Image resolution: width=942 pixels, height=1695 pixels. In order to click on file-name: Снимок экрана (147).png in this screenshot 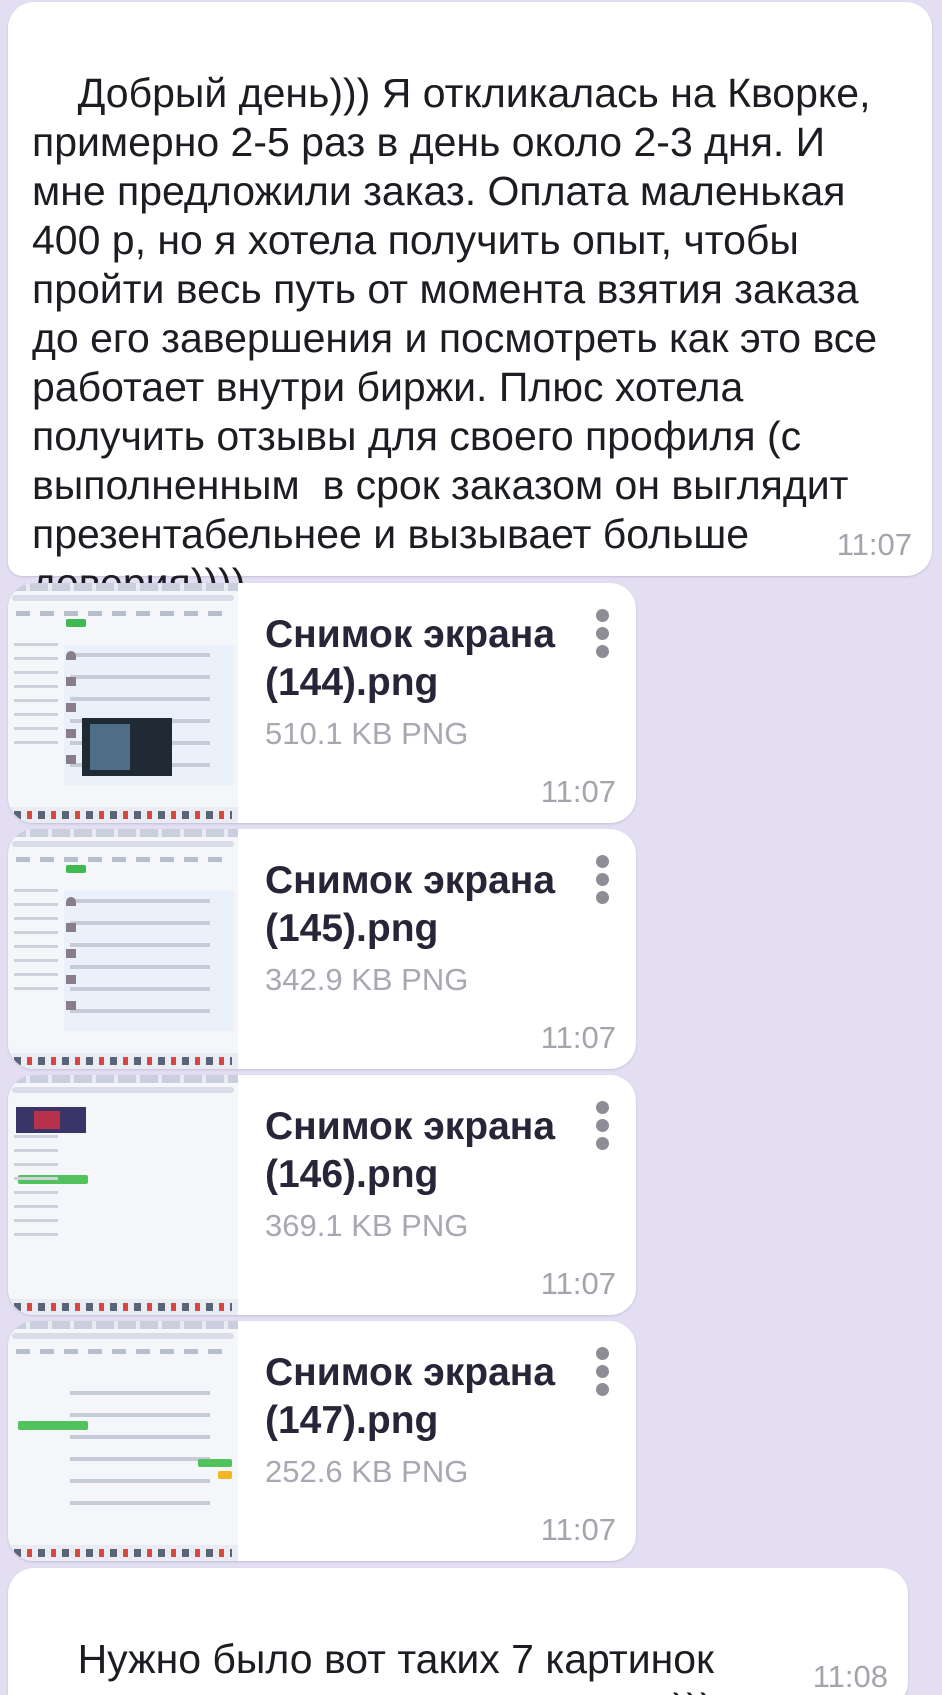, I will do `click(425, 1397)`.